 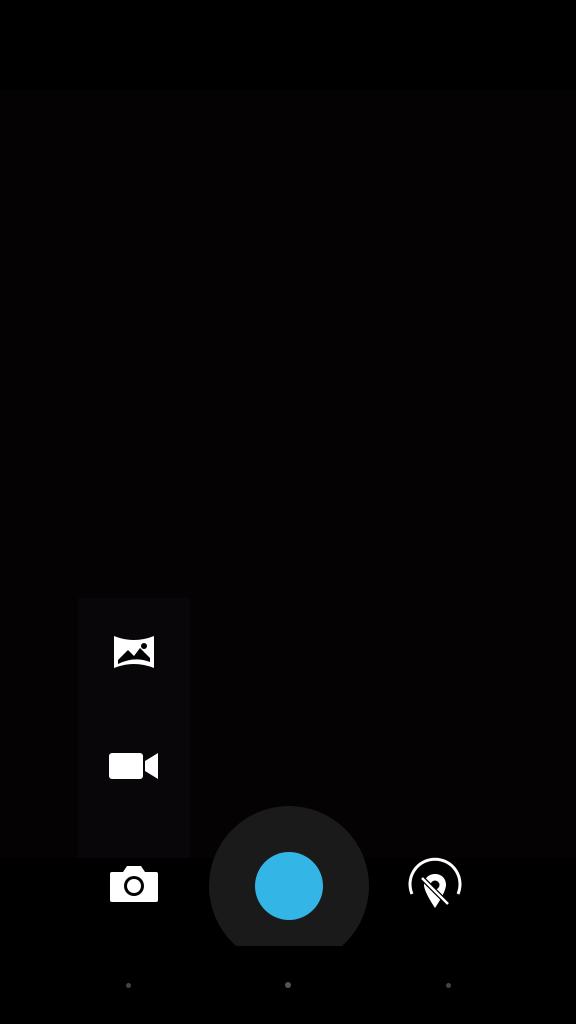 I want to click on video-camera-icon, so click(x=134, y=768).